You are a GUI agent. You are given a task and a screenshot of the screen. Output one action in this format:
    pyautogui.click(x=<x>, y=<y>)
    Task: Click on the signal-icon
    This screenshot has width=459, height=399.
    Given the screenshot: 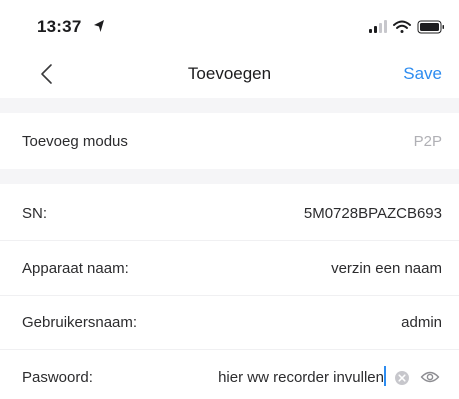 What is the action you would take?
    pyautogui.click(x=378, y=26)
    